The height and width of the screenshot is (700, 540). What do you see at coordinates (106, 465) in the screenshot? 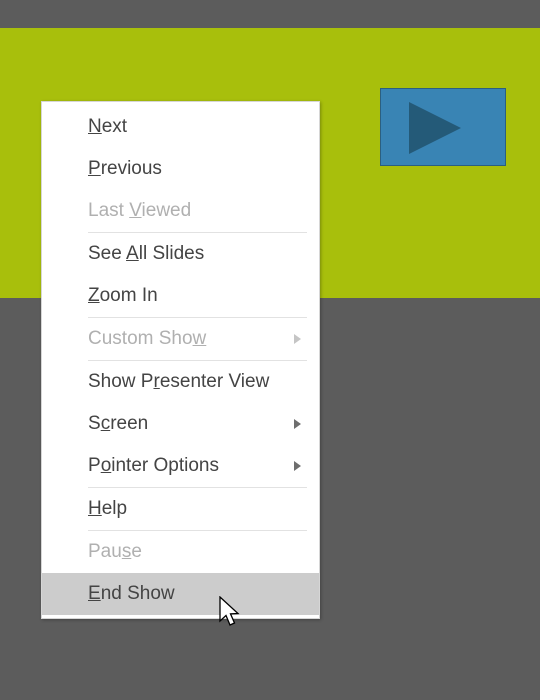
I see `menu-item-mnemonic: o` at bounding box center [106, 465].